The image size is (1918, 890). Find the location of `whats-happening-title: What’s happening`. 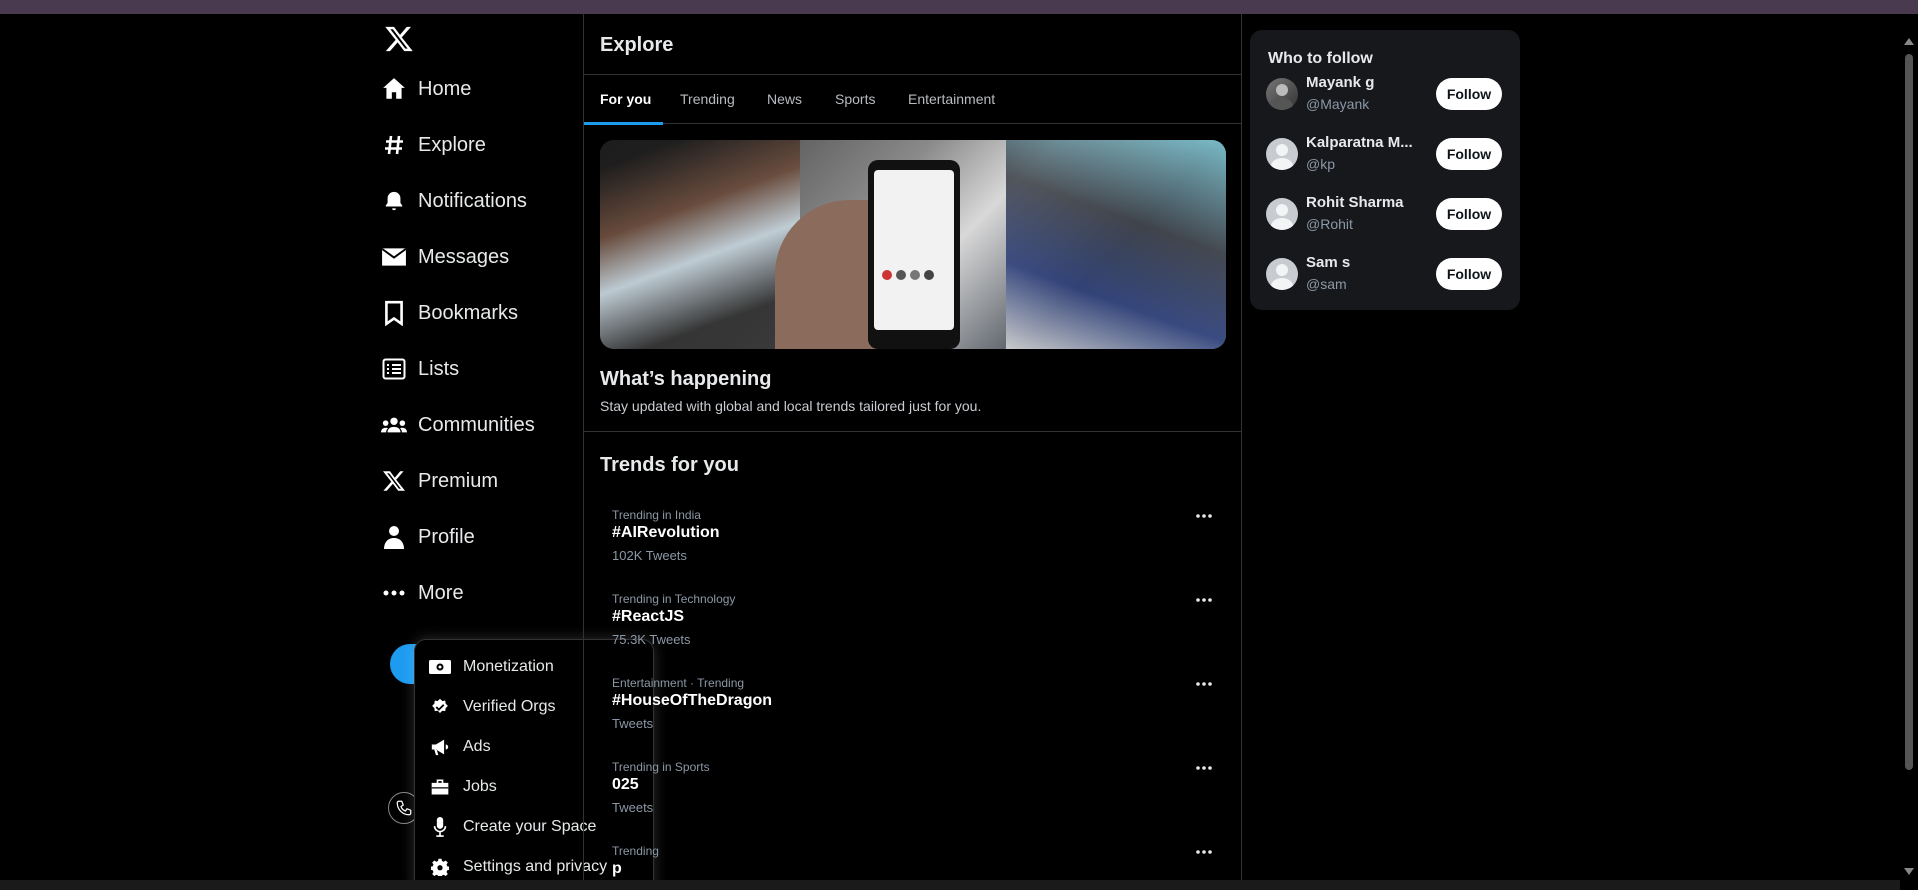

whats-happening-title: What’s happening is located at coordinates (686, 379).